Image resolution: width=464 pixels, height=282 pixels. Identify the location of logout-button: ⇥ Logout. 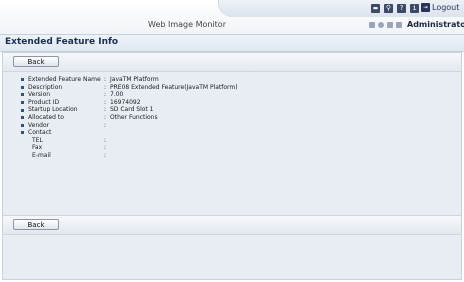
(440, 7).